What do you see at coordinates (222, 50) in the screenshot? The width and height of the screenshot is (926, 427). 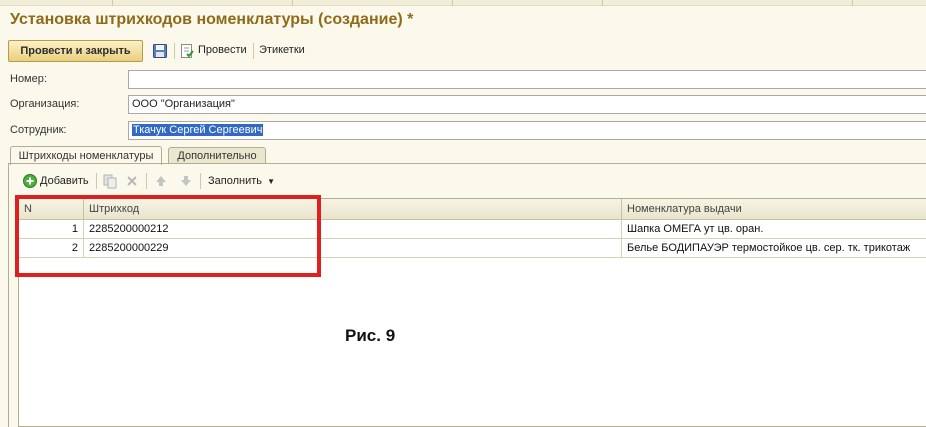 I see `post-button: Провести` at bounding box center [222, 50].